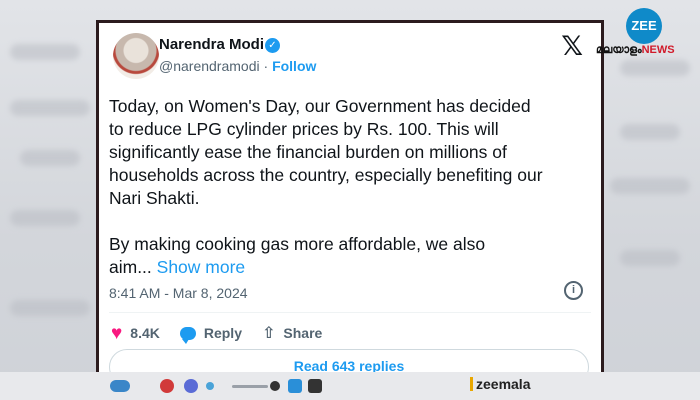 This screenshot has width=700, height=400. What do you see at coordinates (187, 335) in the screenshot?
I see `reply-icon` at bounding box center [187, 335].